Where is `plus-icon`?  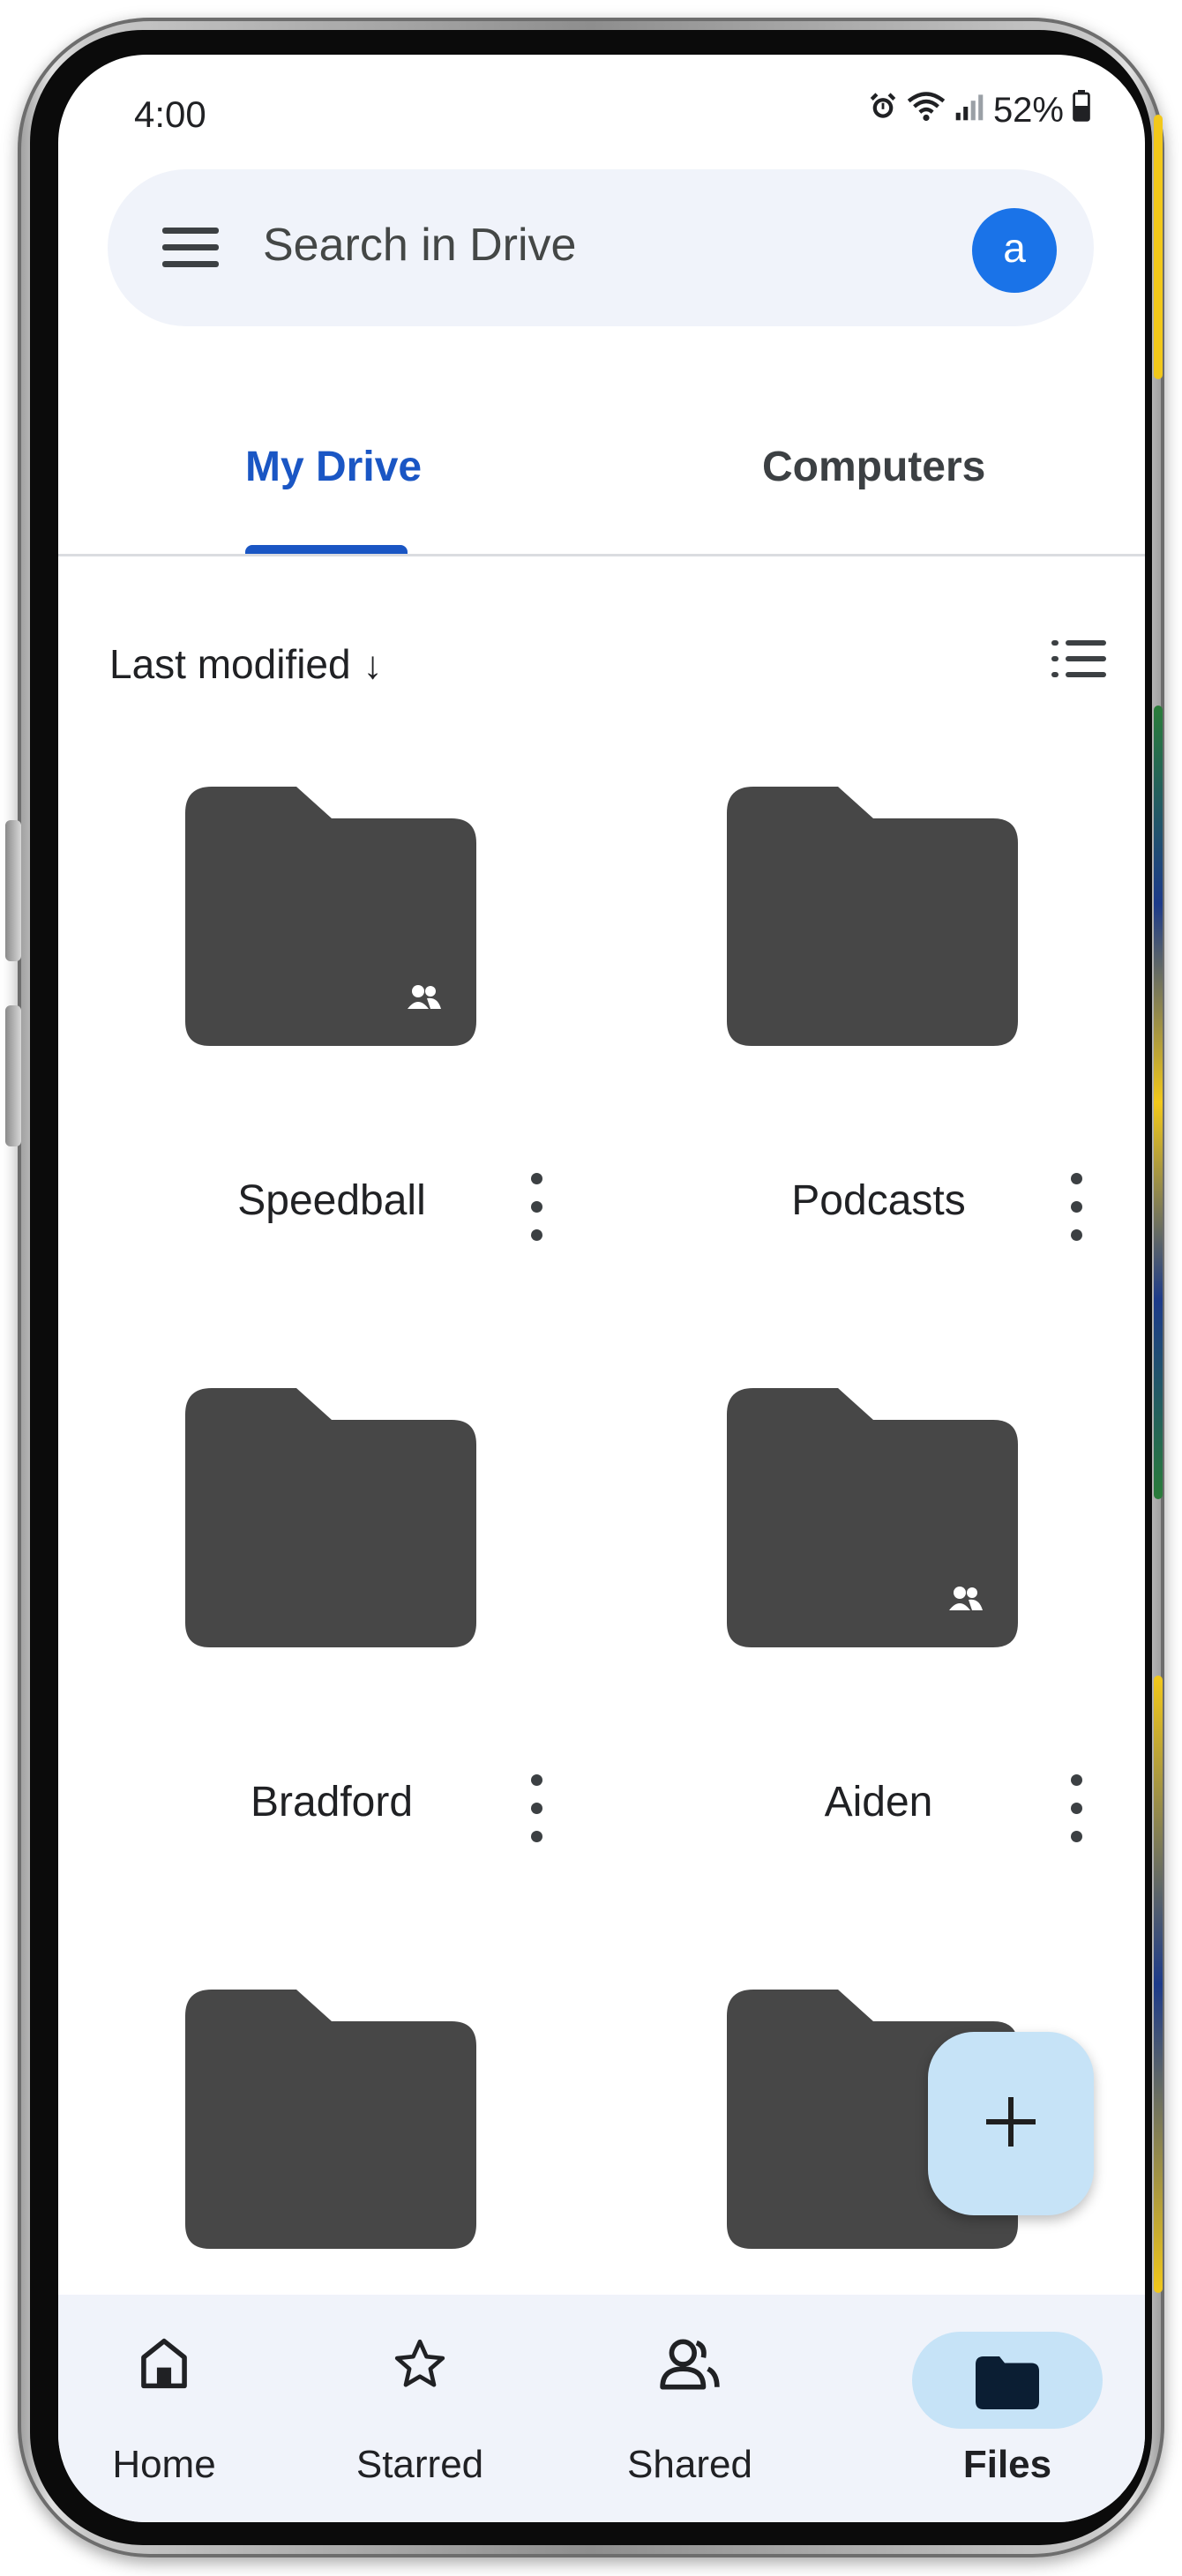 plus-icon is located at coordinates (1011, 2122).